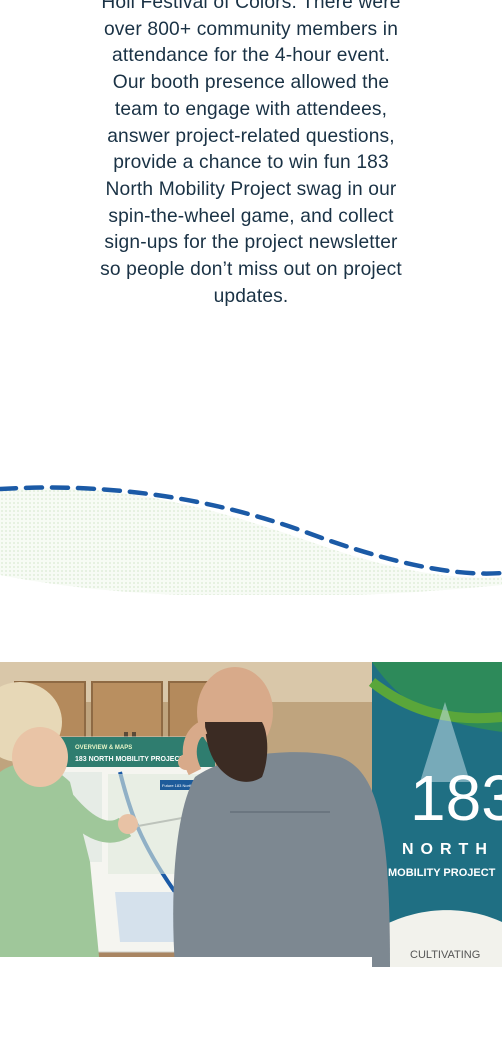 This screenshot has width=502, height=1041. I want to click on paragraph-line: over 800+ community members in, so click(251, 29).